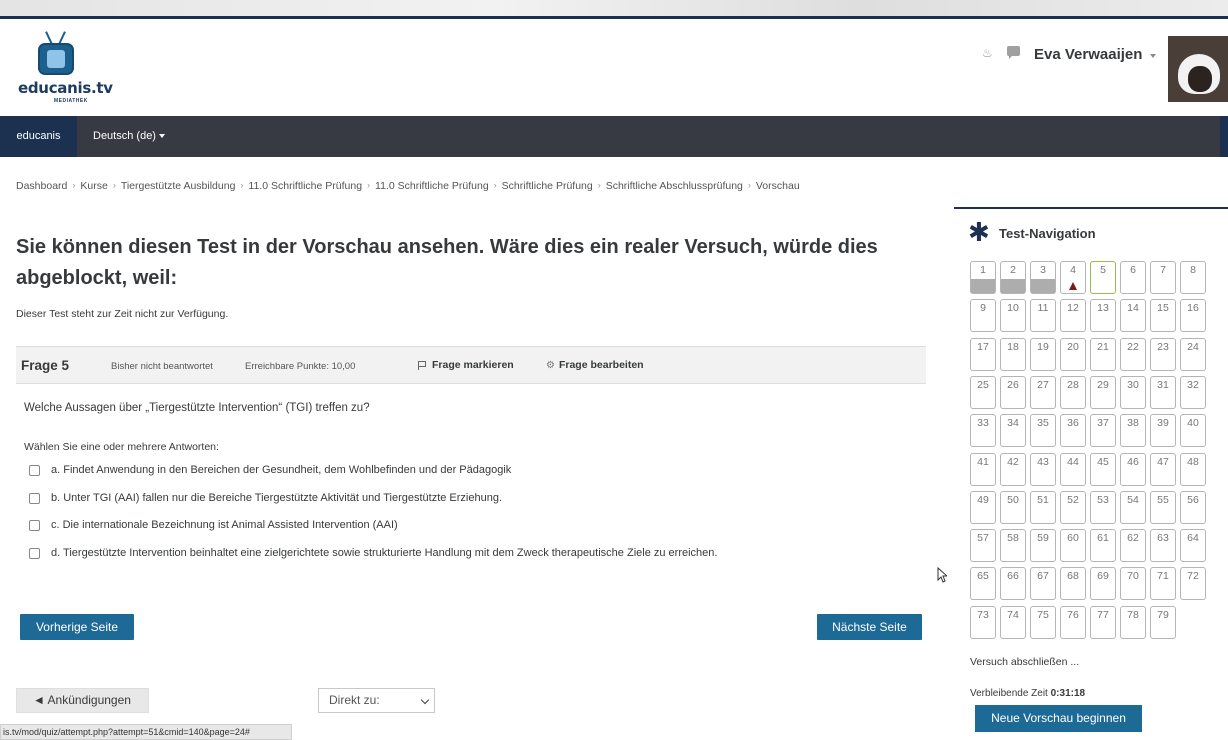 The height and width of the screenshot is (740, 1228). I want to click on question-nav-button: 42, so click(1013, 469).